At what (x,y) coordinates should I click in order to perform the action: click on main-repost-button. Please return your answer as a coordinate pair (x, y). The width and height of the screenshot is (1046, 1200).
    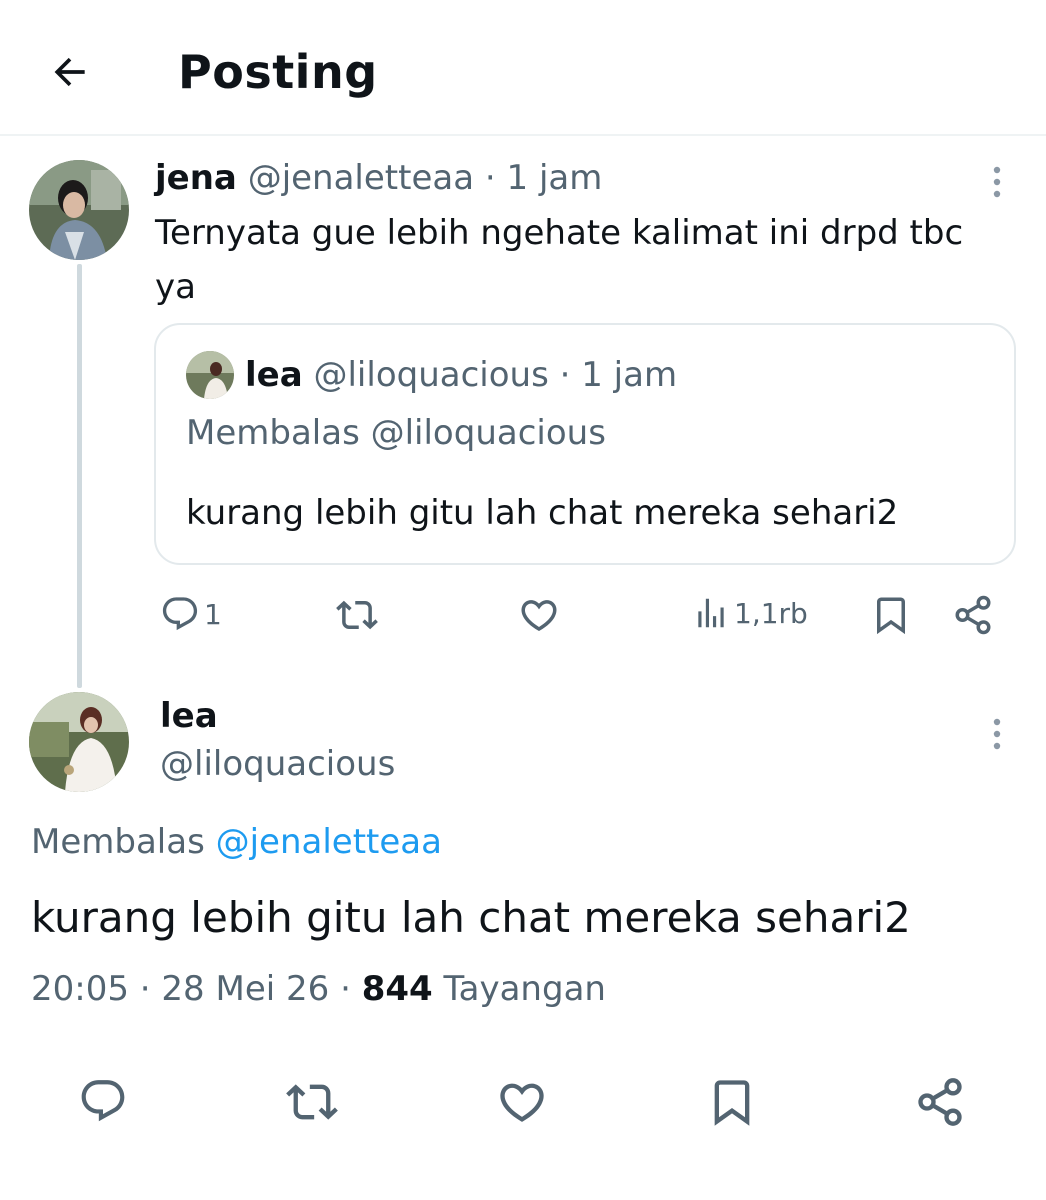
    Looking at the image, I should click on (312, 1102).